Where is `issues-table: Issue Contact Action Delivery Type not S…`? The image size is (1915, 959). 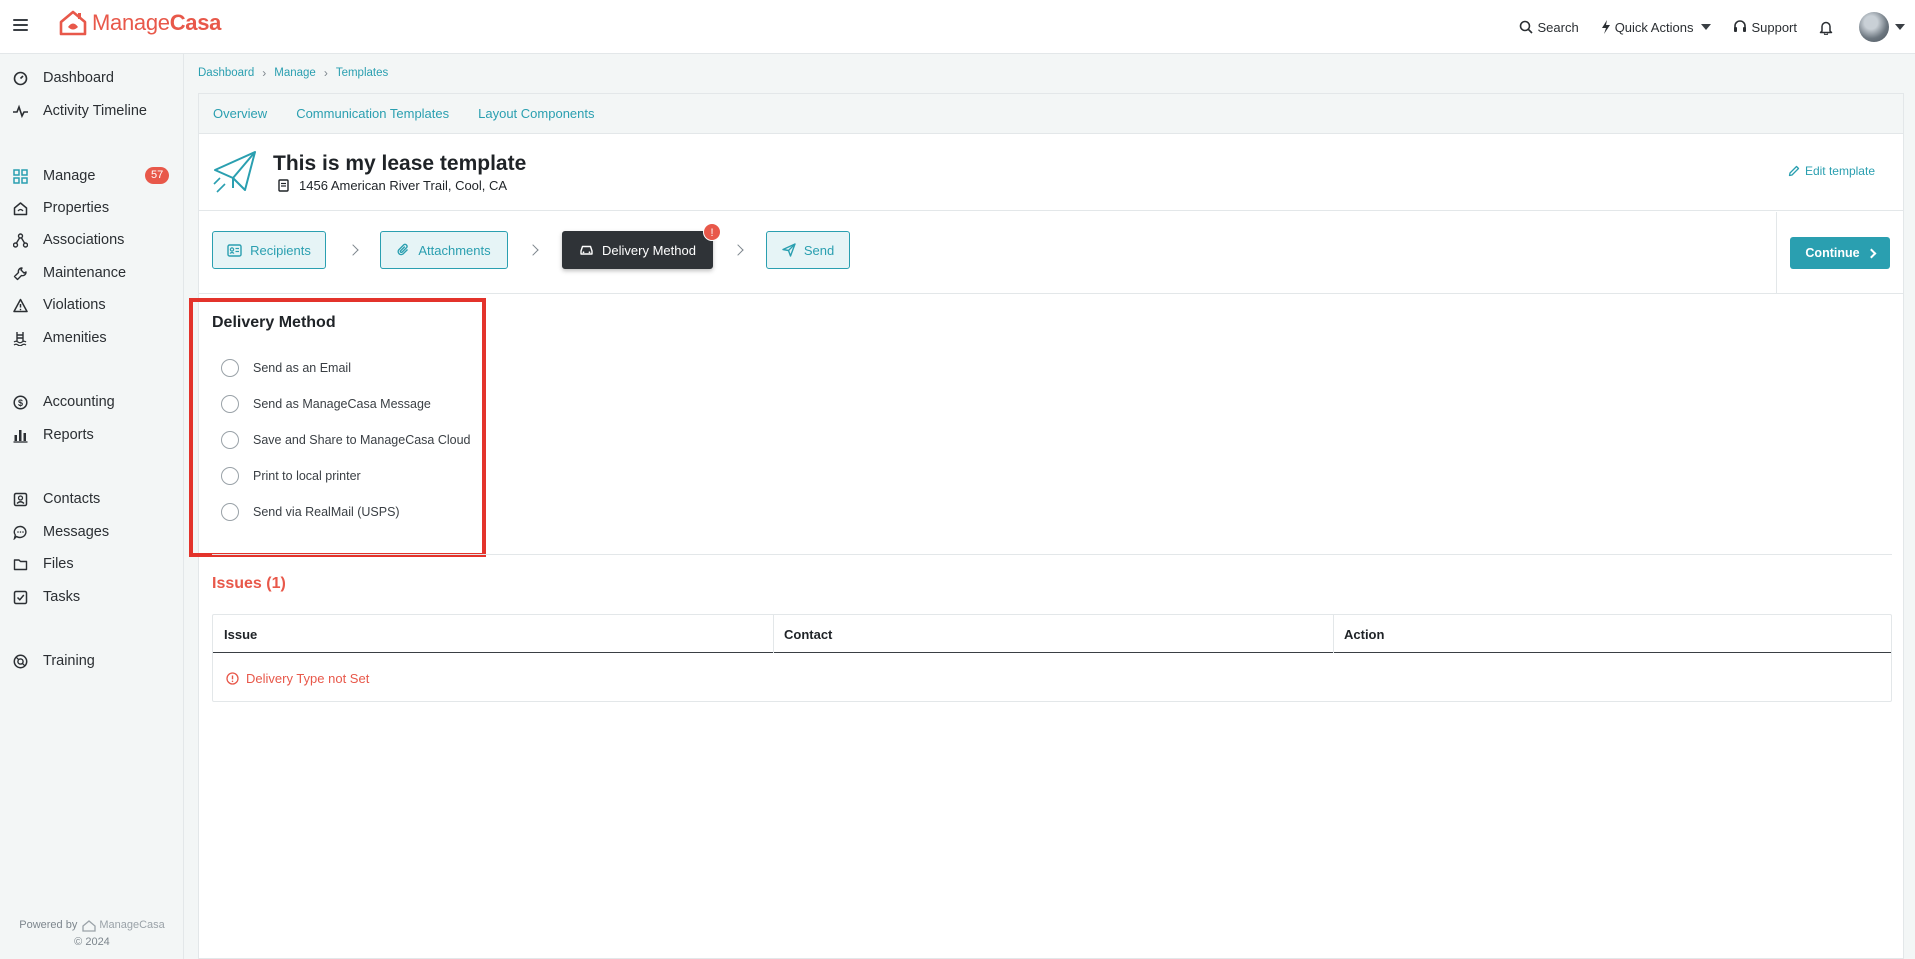 issues-table: Issue Contact Action Delivery Type not S… is located at coordinates (1052, 658).